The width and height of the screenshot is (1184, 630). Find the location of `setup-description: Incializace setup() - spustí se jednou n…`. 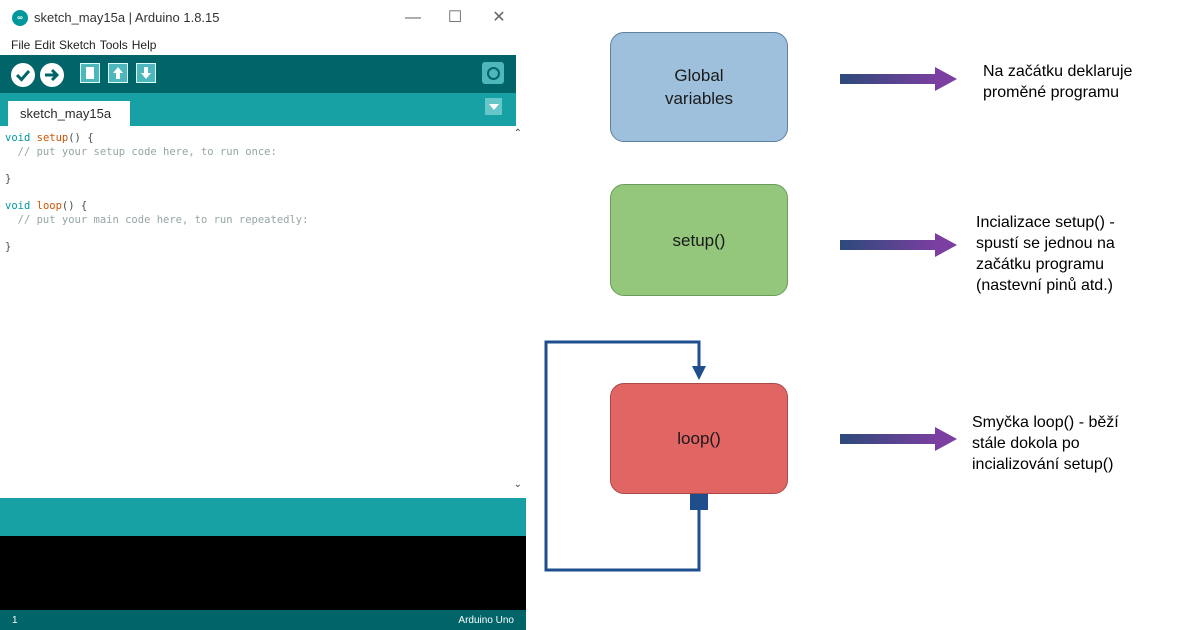

setup-description: Incializace setup() - spustí se jednou n… is located at coordinates (1045, 254).